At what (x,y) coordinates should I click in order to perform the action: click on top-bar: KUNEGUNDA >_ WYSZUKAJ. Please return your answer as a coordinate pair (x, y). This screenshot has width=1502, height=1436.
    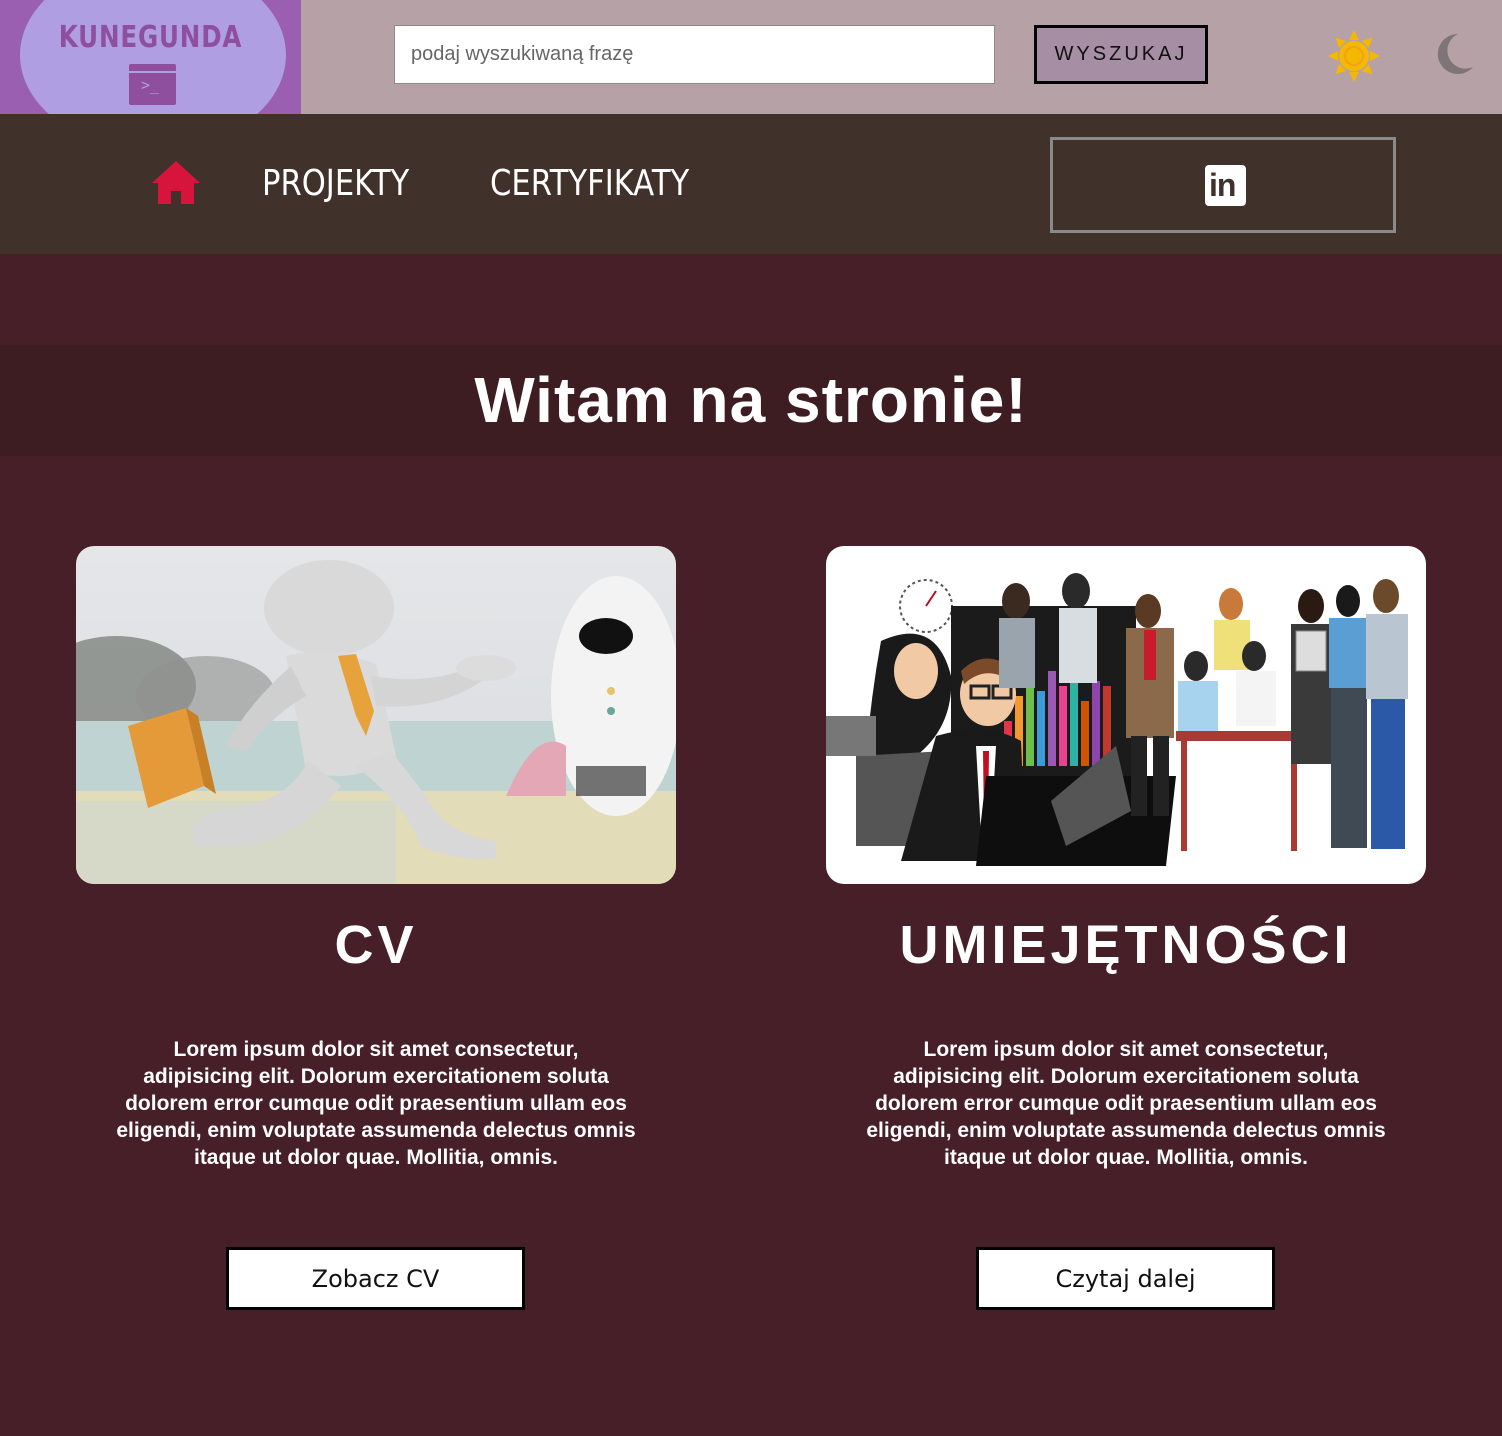
    Looking at the image, I should click on (751, 57).